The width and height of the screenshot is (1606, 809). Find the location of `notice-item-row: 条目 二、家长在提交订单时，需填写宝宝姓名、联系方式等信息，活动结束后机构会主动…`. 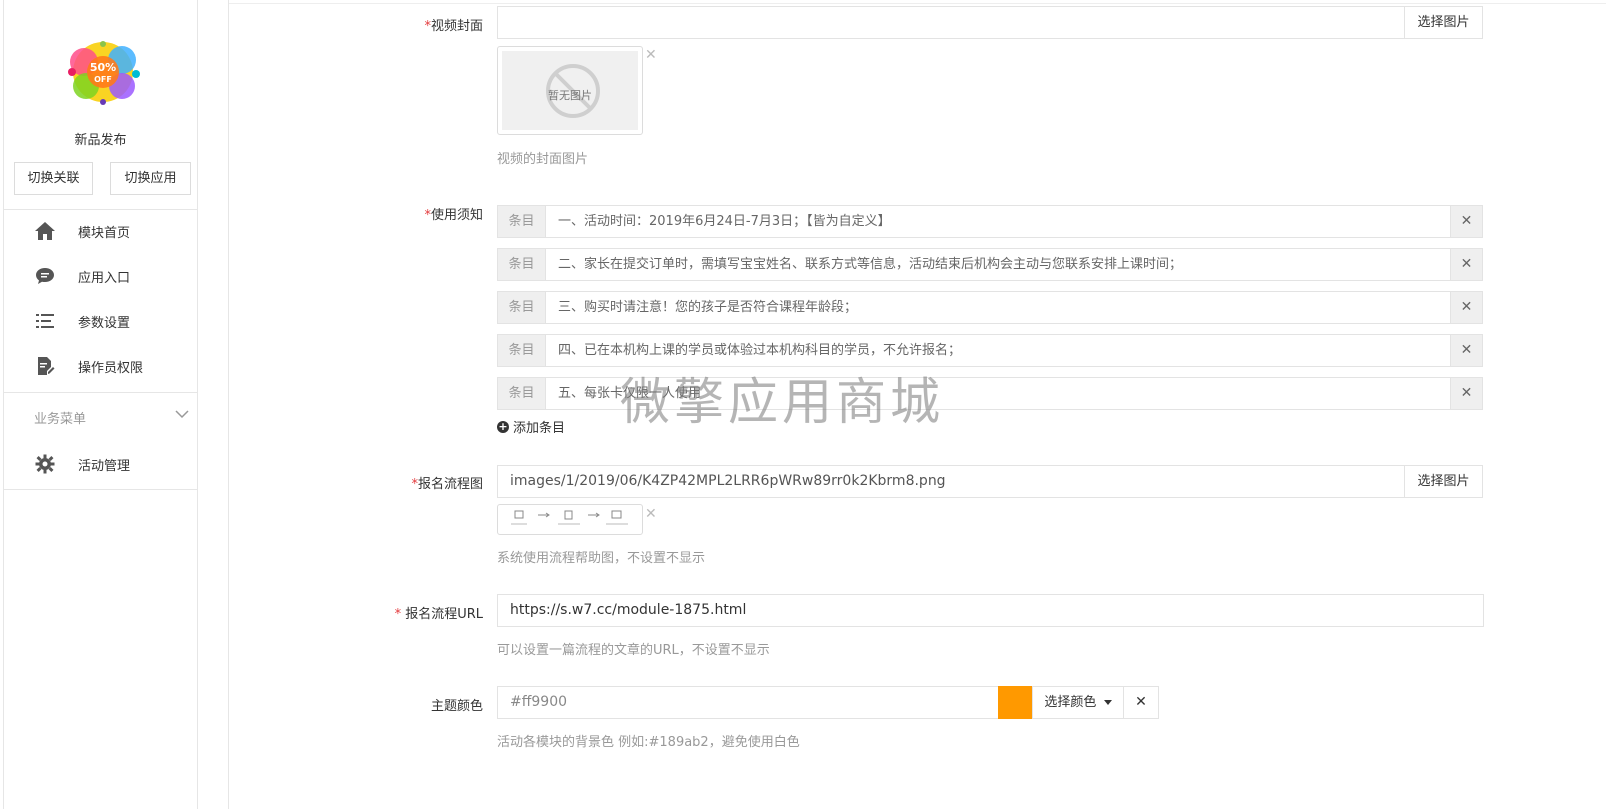

notice-item-row: 条目 二、家长在提交订单时，需填写宝宝姓名、联系方式等信息，活动结束后机构会主动… is located at coordinates (990, 264).